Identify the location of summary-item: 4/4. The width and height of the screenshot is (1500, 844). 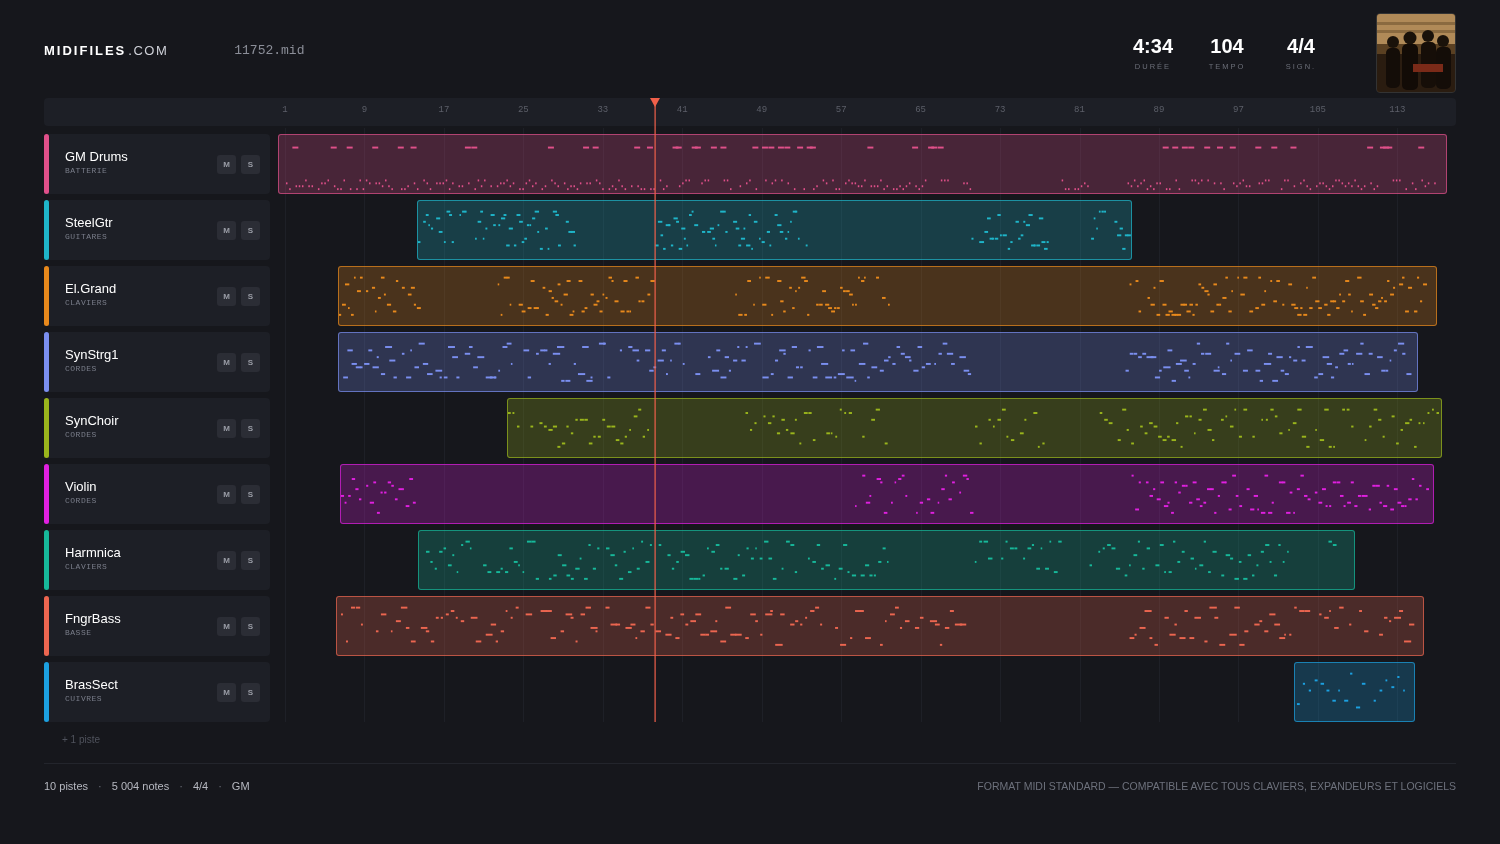
(200, 786).